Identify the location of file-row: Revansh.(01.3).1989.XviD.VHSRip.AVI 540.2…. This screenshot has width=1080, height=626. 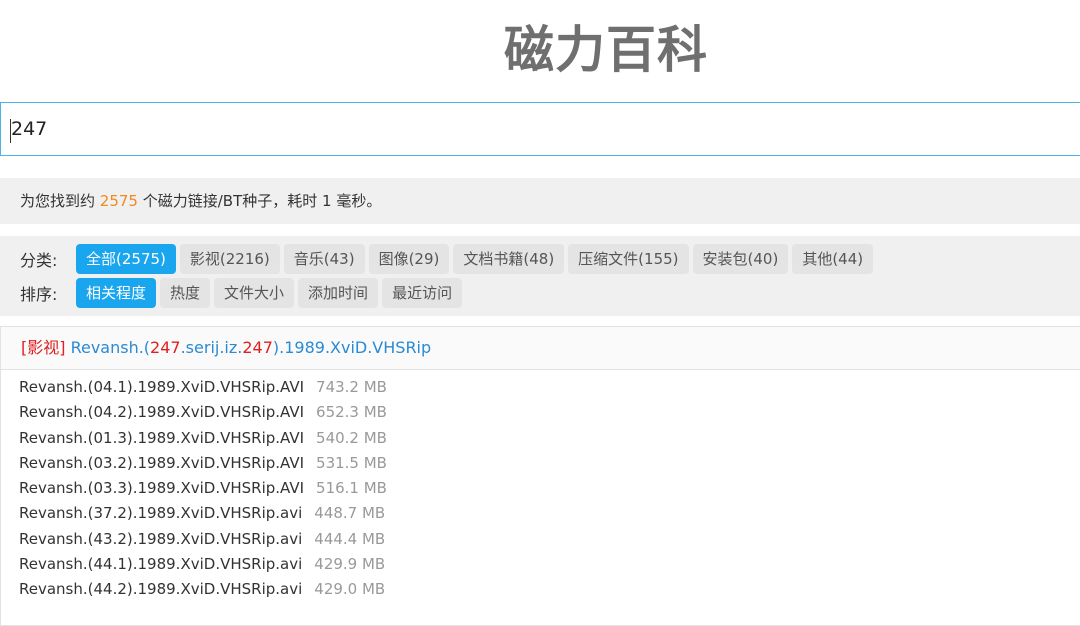
(540, 438).